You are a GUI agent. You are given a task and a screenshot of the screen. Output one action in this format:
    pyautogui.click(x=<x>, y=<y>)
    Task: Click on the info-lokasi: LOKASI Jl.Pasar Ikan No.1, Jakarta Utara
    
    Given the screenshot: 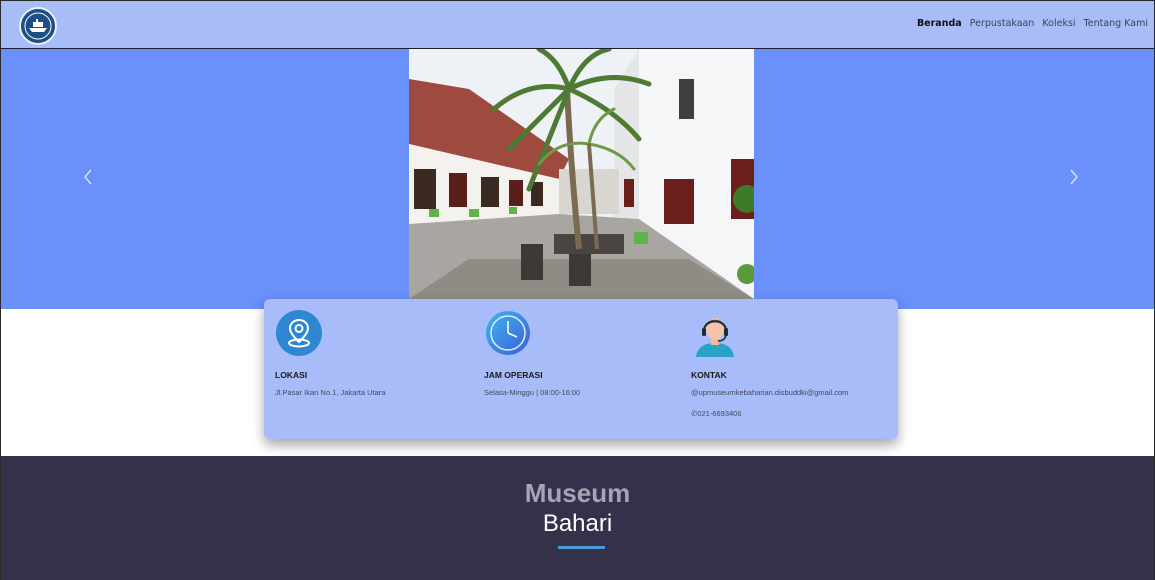 What is the action you would take?
    pyautogui.click(x=330, y=353)
    